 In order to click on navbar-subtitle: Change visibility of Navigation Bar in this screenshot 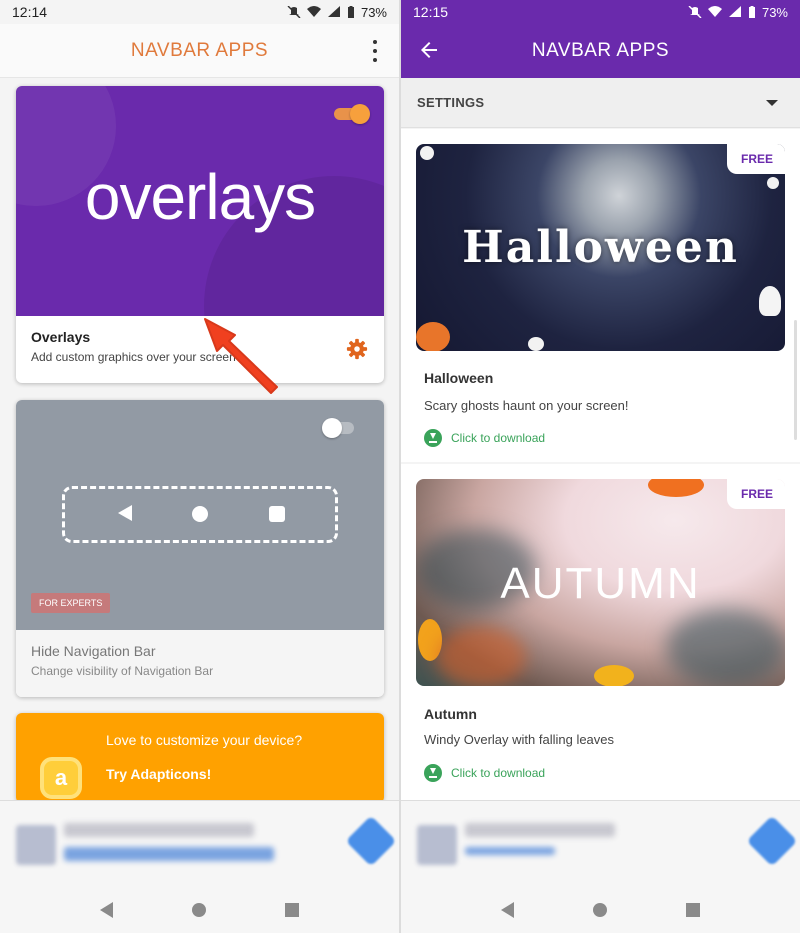, I will do `click(122, 671)`.